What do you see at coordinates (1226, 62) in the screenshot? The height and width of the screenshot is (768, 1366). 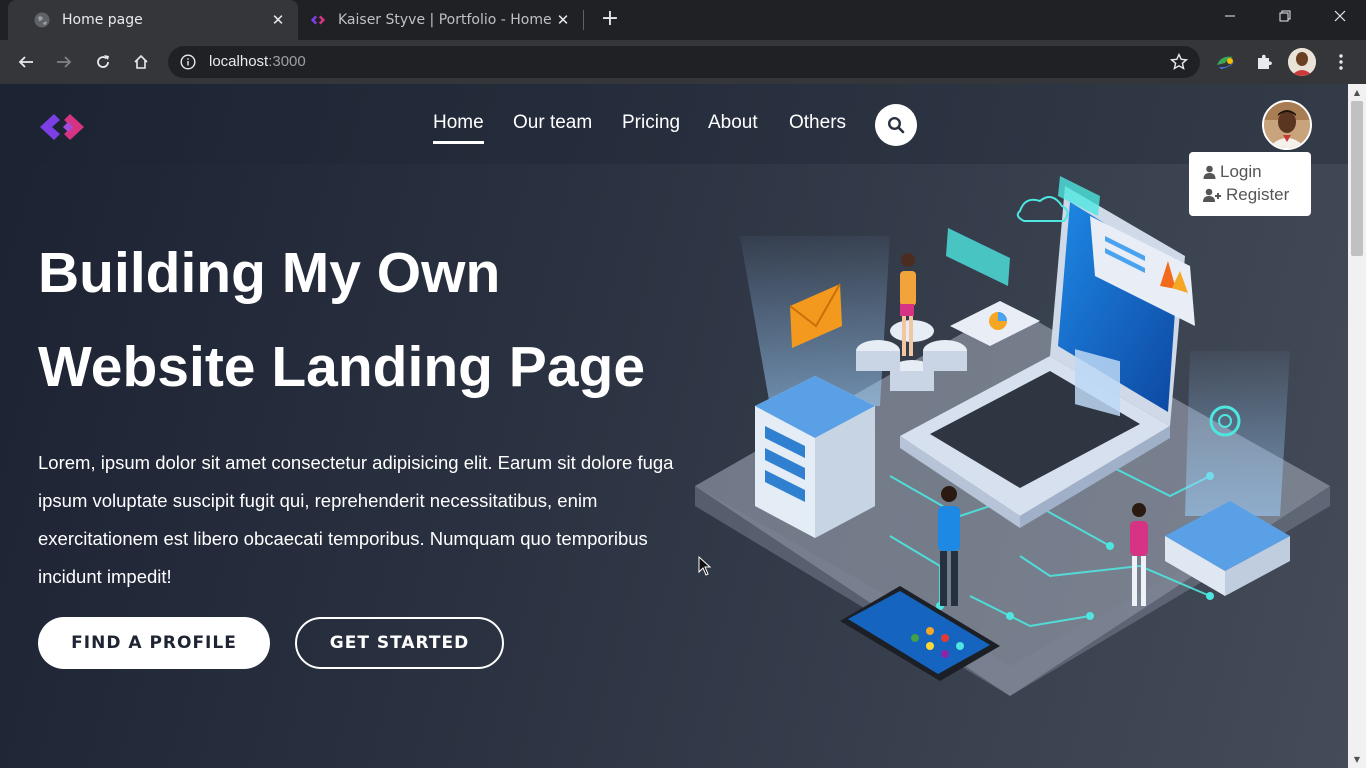 I see `extension-icon` at bounding box center [1226, 62].